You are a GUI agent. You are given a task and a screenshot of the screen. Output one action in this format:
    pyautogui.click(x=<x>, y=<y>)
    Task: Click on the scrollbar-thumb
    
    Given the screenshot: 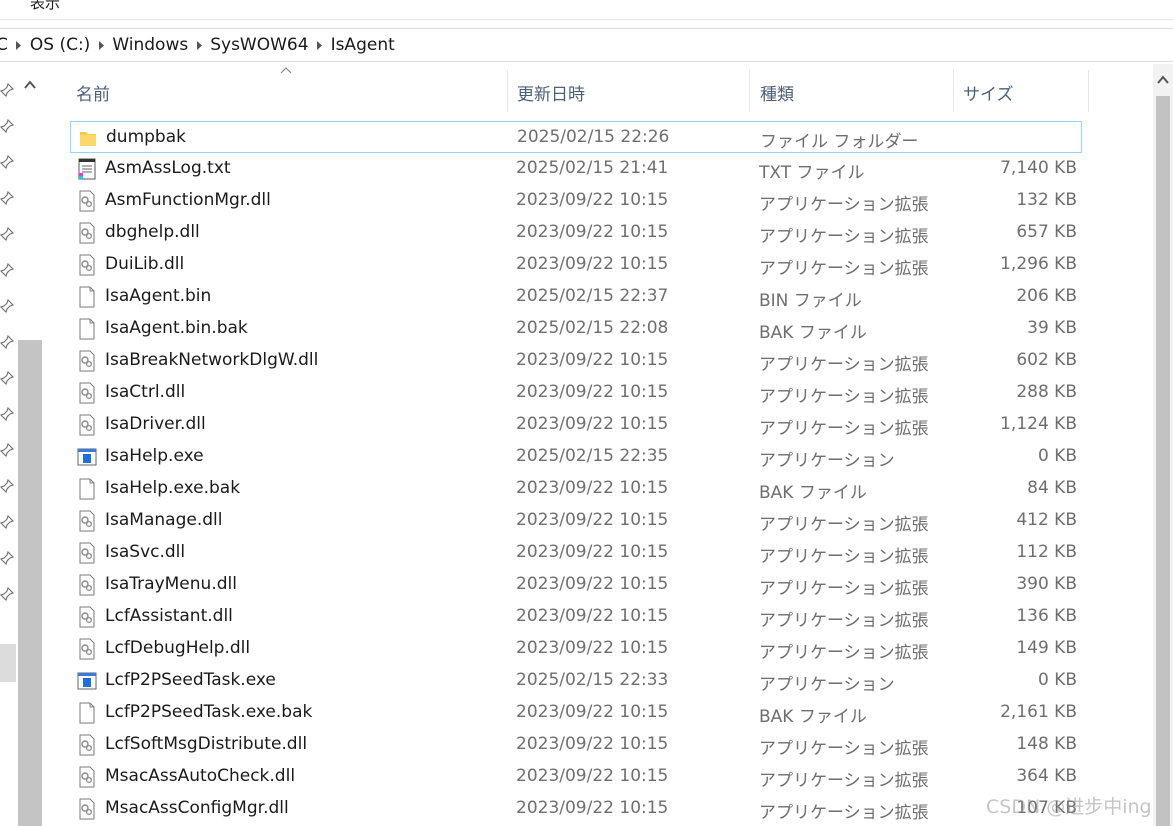 What is the action you would take?
    pyautogui.click(x=1163, y=461)
    